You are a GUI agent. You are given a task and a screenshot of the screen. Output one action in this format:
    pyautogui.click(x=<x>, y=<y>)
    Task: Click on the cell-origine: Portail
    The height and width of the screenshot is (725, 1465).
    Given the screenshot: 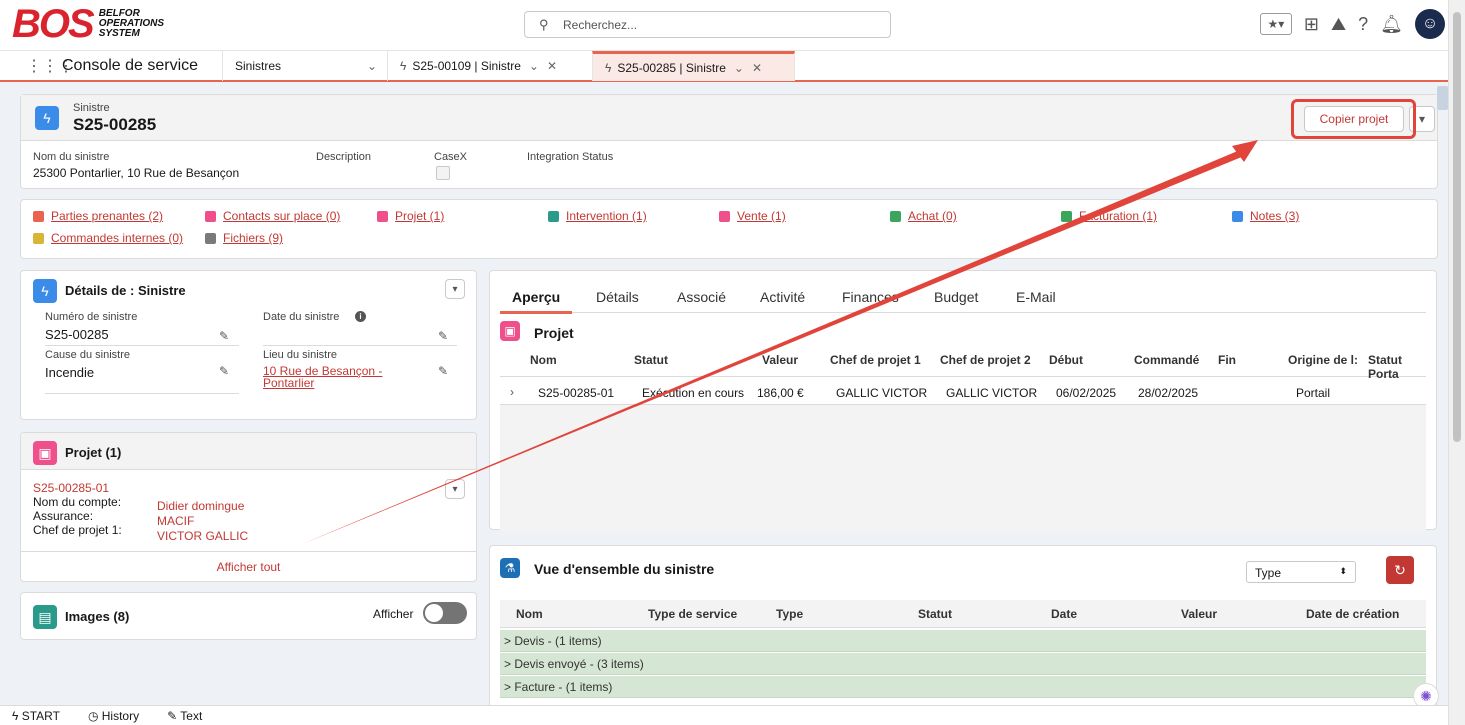 What is the action you would take?
    pyautogui.click(x=1313, y=393)
    